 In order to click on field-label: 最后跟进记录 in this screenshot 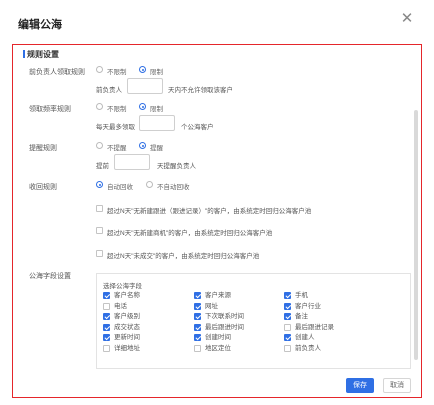, I will do `click(314, 327)`.